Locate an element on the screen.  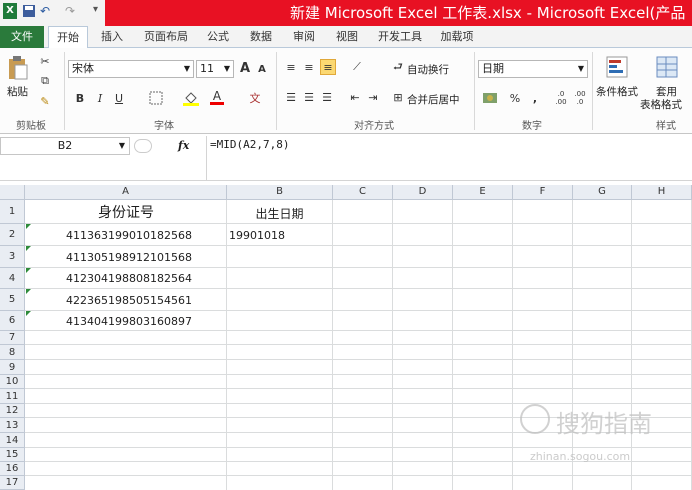
column-header-b: B is located at coordinates (280, 192).